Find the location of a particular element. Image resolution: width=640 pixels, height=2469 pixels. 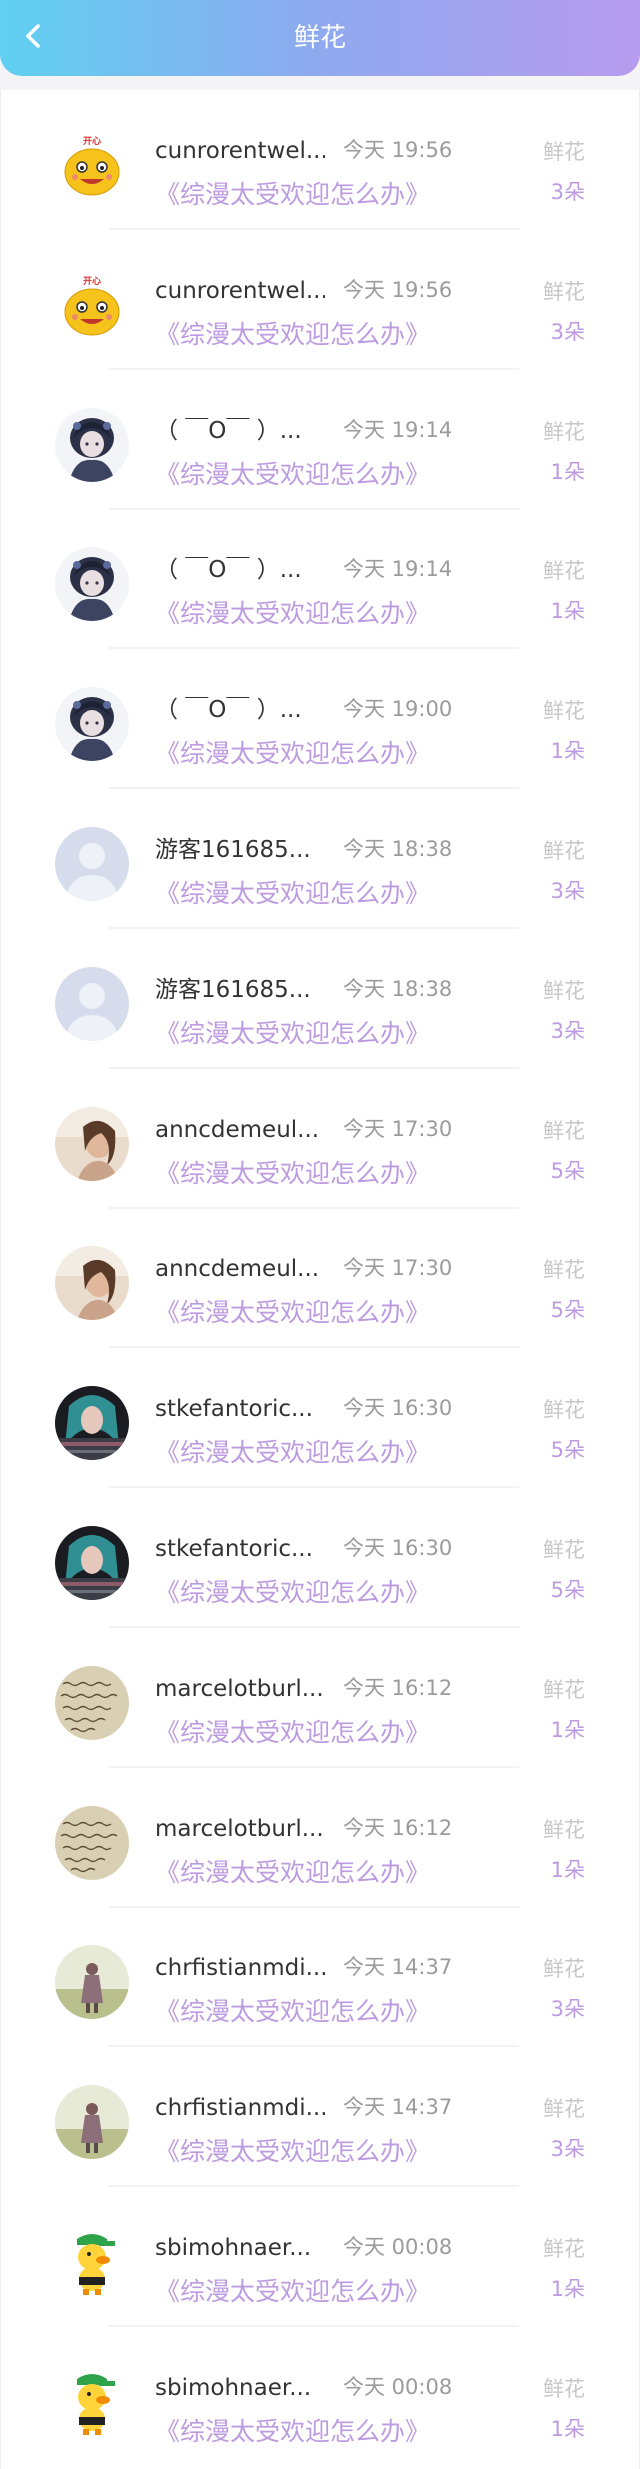

flower-record-row: （ ￣O￣ ）... 今天 19:00 《综漫太受欢迎怎么办》 鲜花 1朵 is located at coordinates (320, 719).